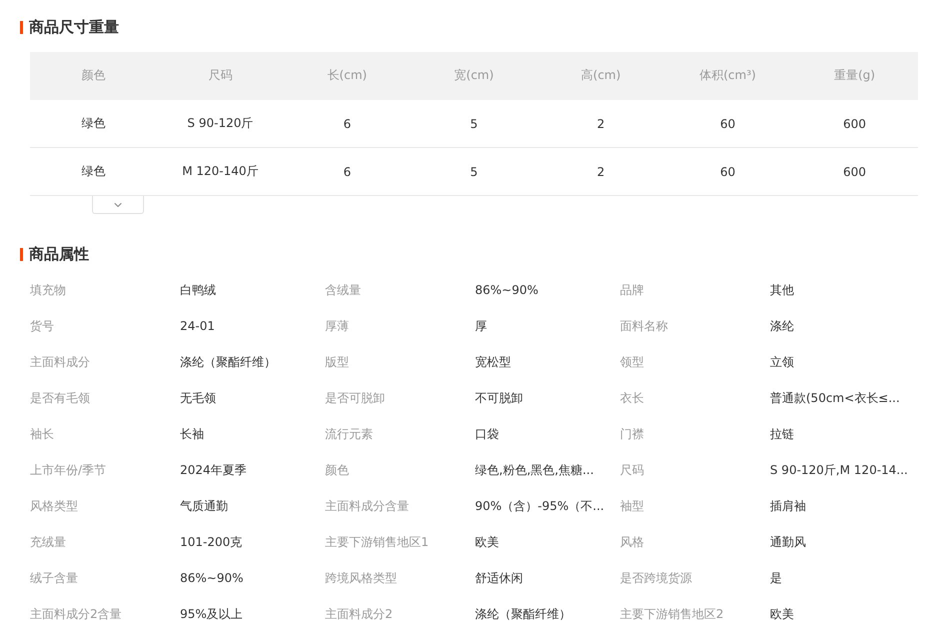  Describe the element at coordinates (359, 614) in the screenshot. I see `attribute-label: 主面料成分2` at that location.